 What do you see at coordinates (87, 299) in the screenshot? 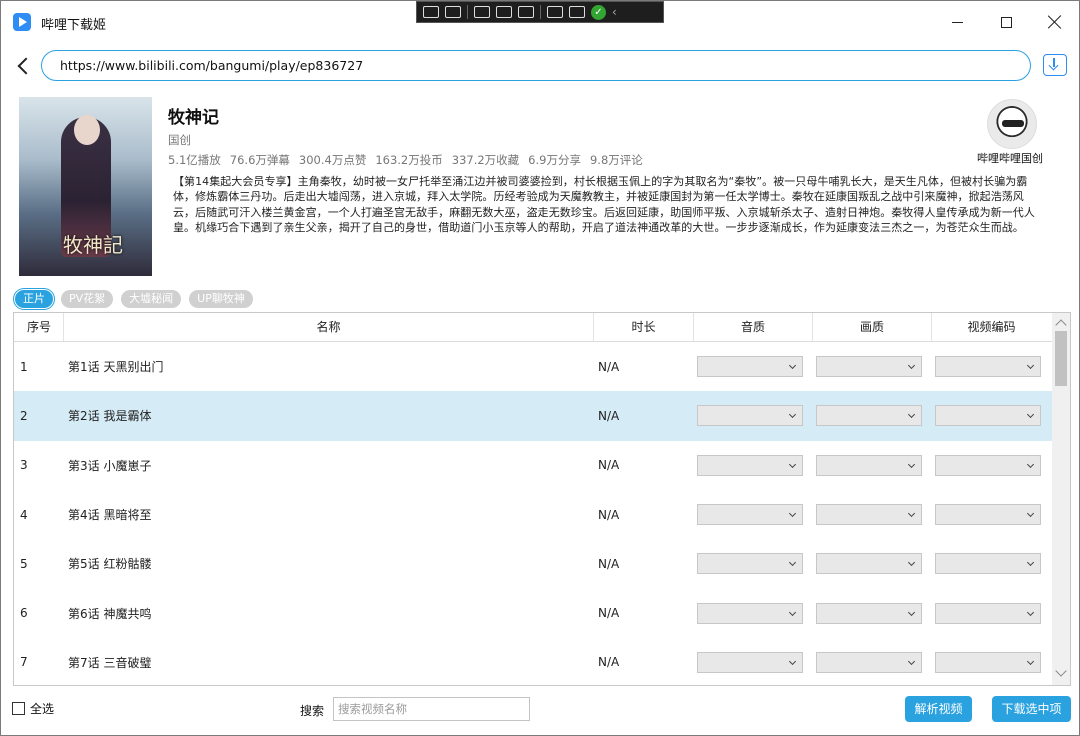
I see `tab-pv: PV花絮` at bounding box center [87, 299].